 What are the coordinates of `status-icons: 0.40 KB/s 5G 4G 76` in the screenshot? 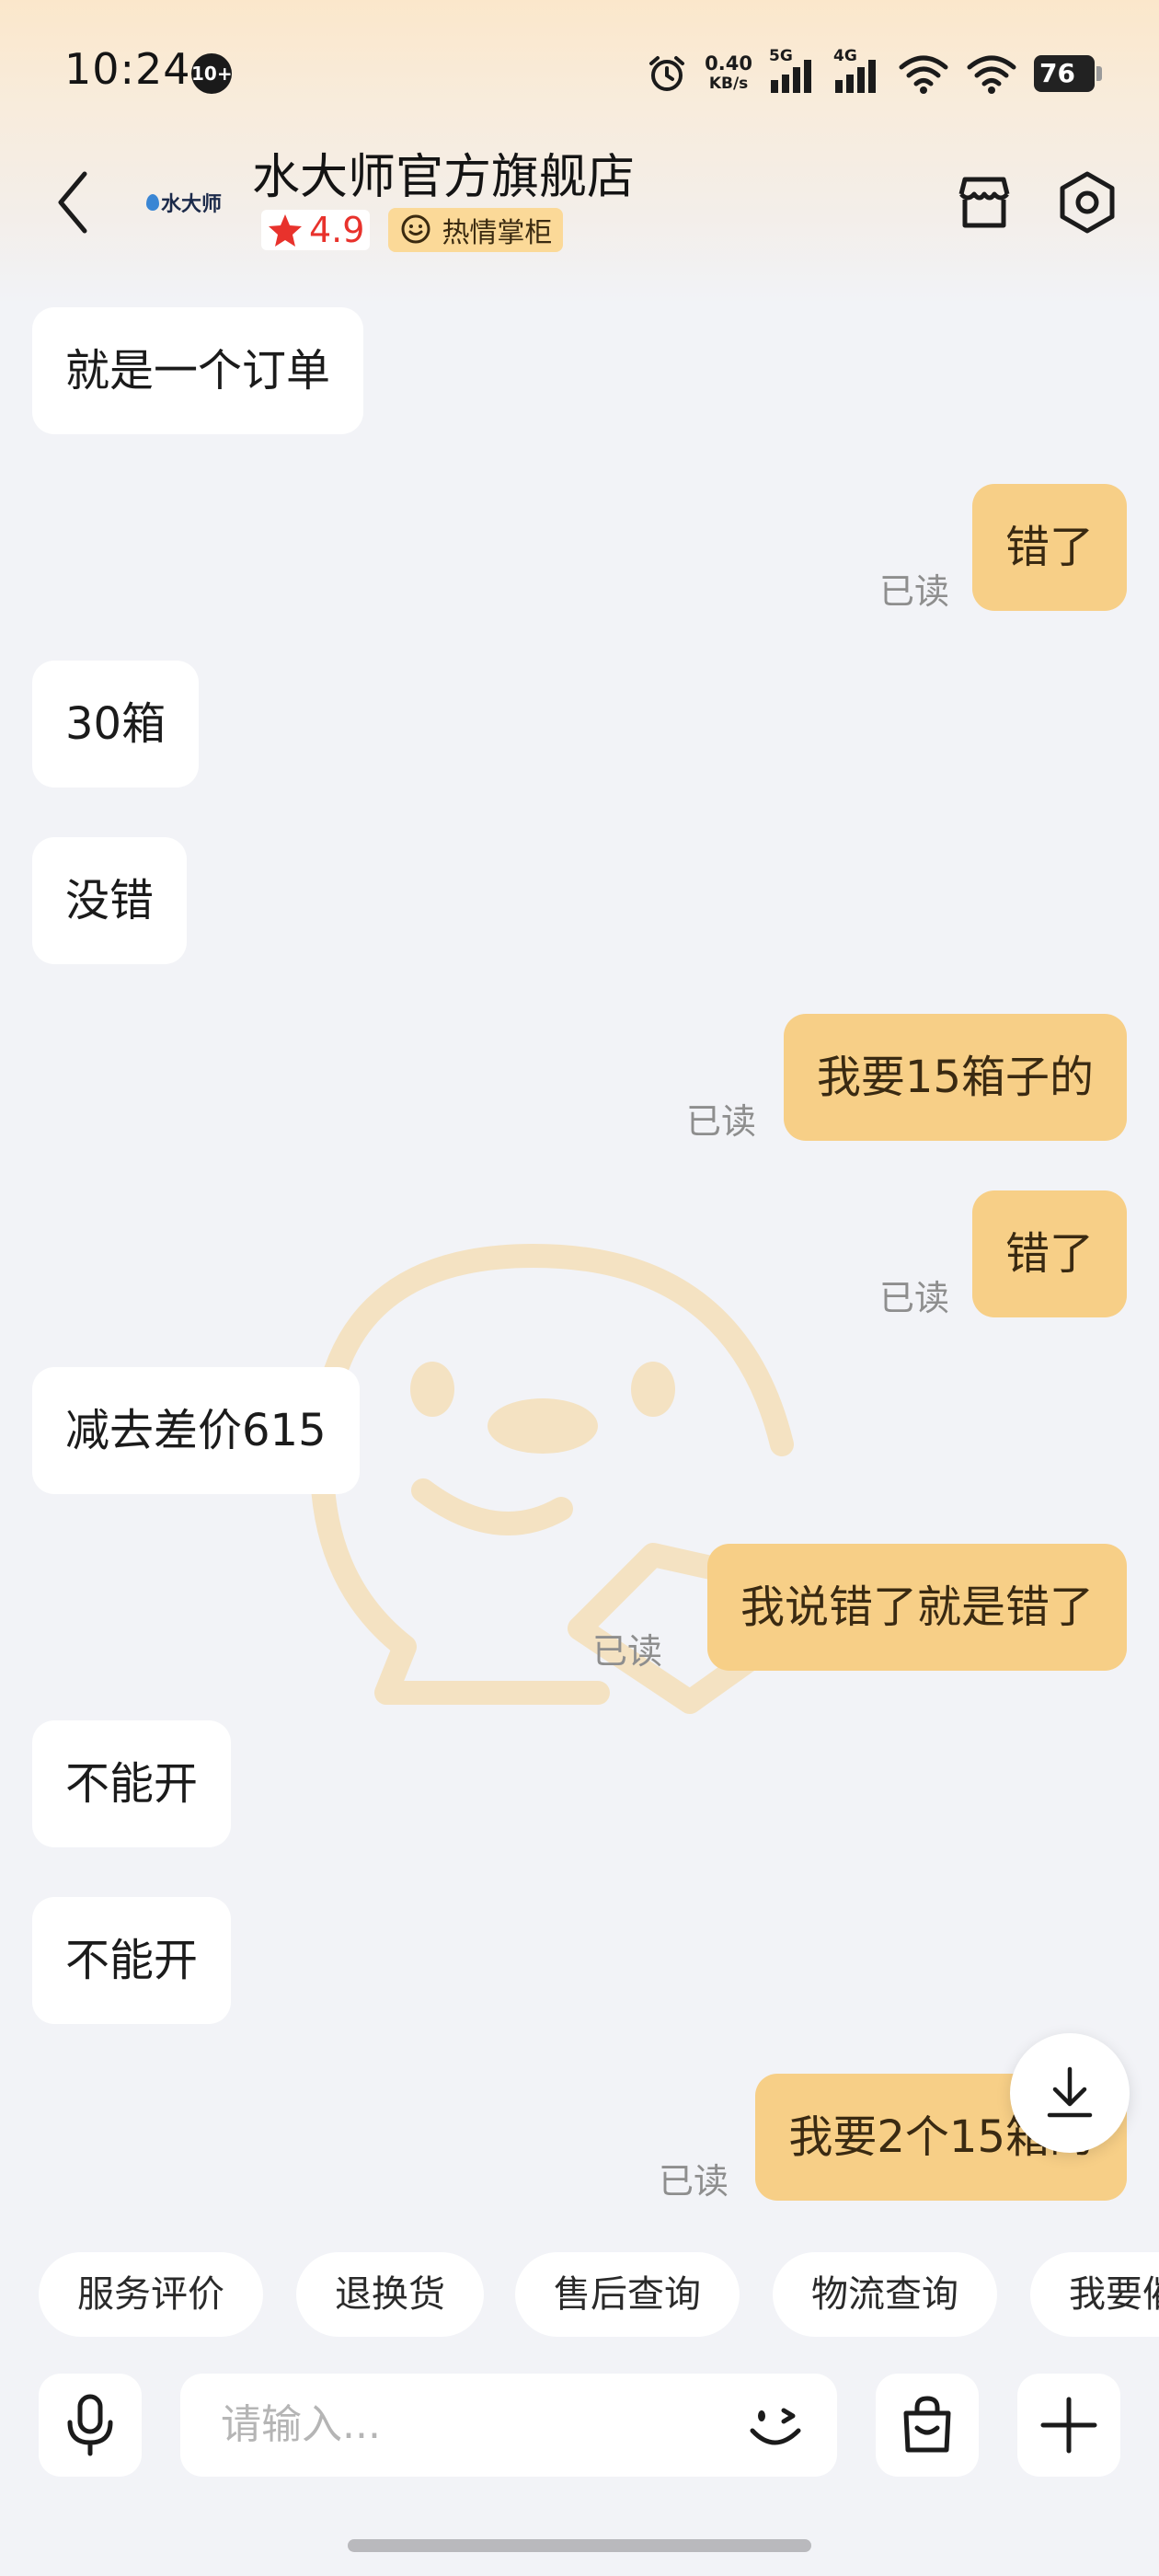 It's located at (874, 73).